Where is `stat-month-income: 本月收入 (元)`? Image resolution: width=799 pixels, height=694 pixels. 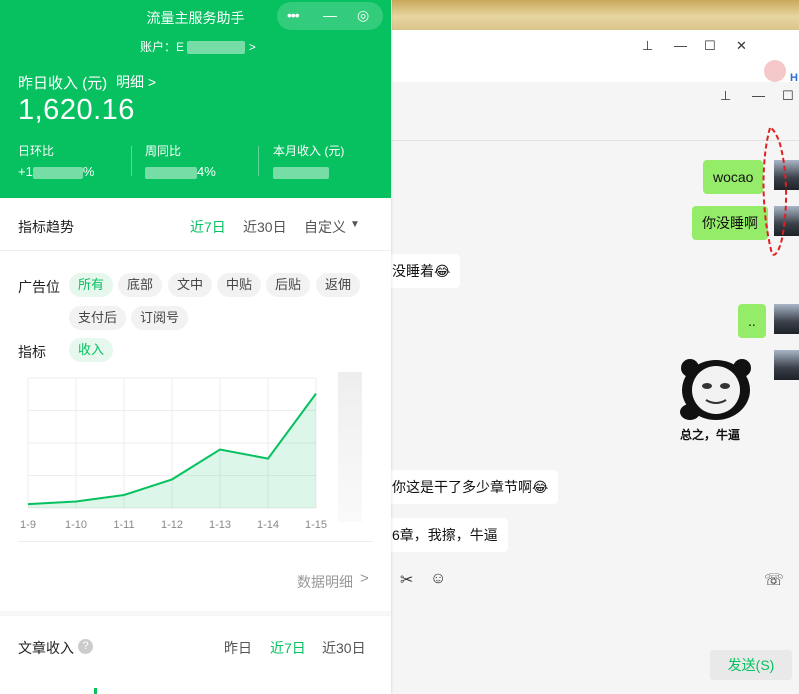
stat-month-income: 本月收入 (元) is located at coordinates (308, 160).